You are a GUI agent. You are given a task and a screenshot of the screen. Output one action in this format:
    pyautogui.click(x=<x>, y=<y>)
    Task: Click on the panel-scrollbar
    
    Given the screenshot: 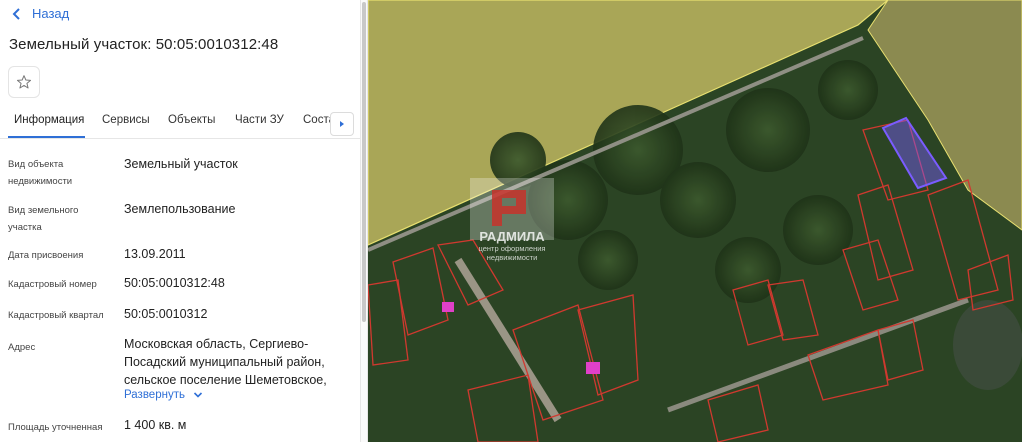 What is the action you would take?
    pyautogui.click(x=364, y=221)
    